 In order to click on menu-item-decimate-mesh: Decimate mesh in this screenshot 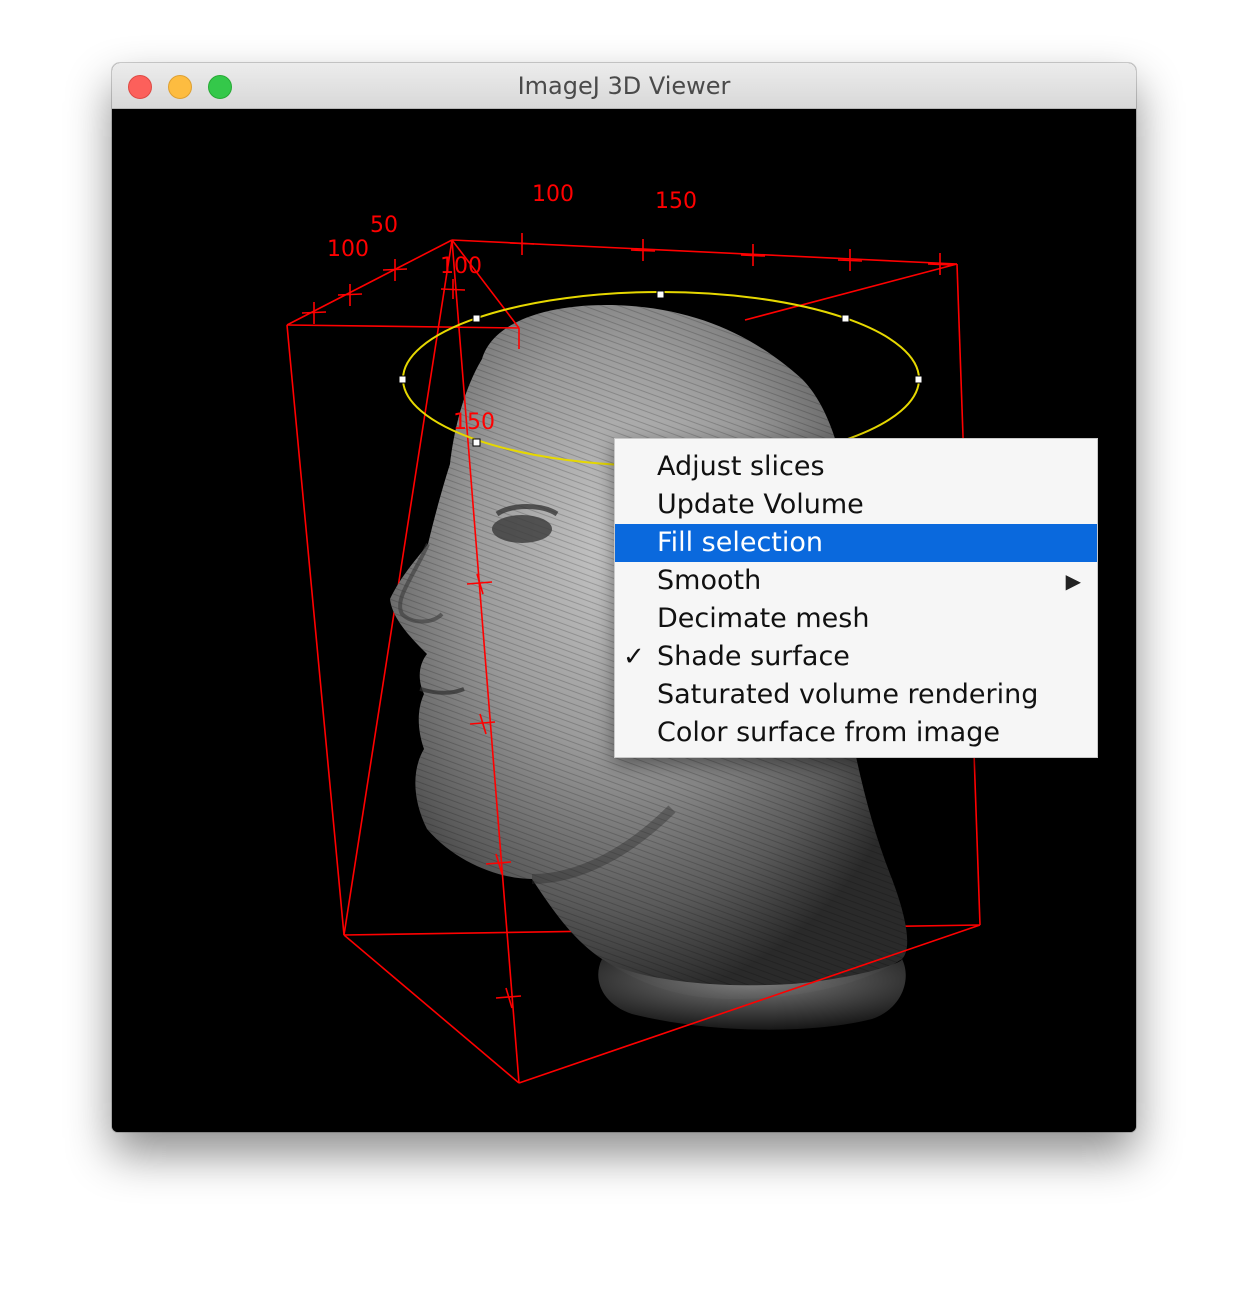, I will do `click(856, 619)`.